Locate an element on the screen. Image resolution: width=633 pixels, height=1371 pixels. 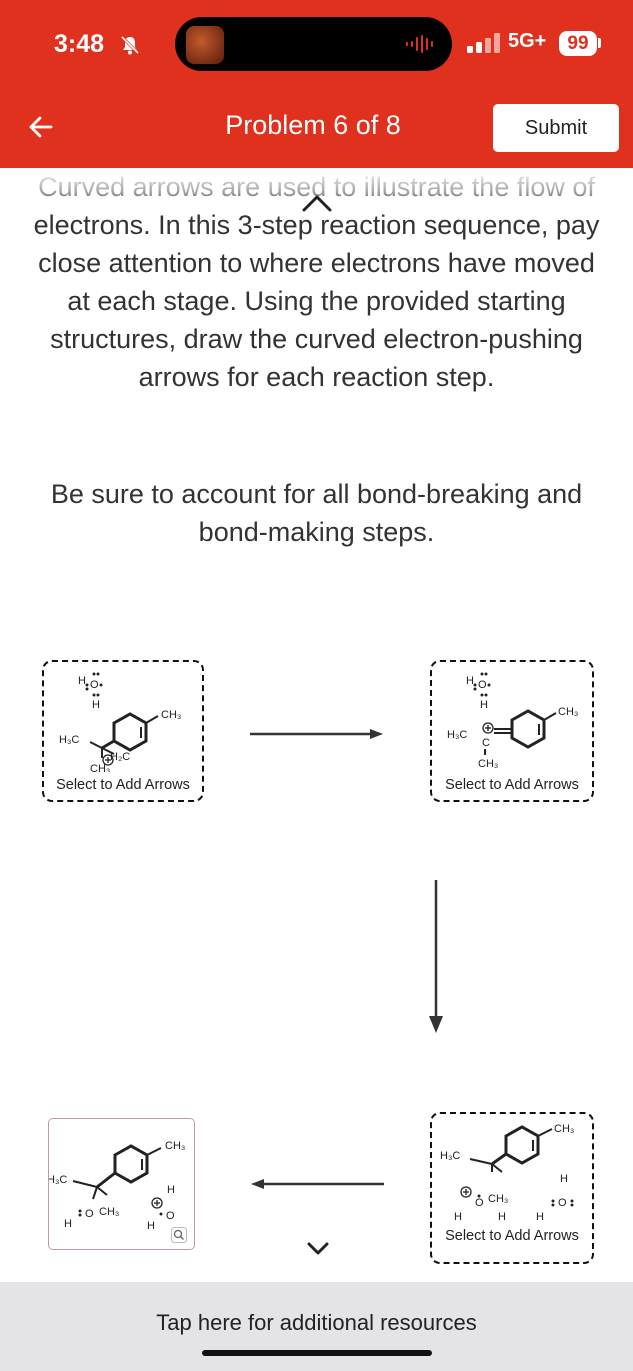
bell-slash-icon is located at coordinates (130, 45).